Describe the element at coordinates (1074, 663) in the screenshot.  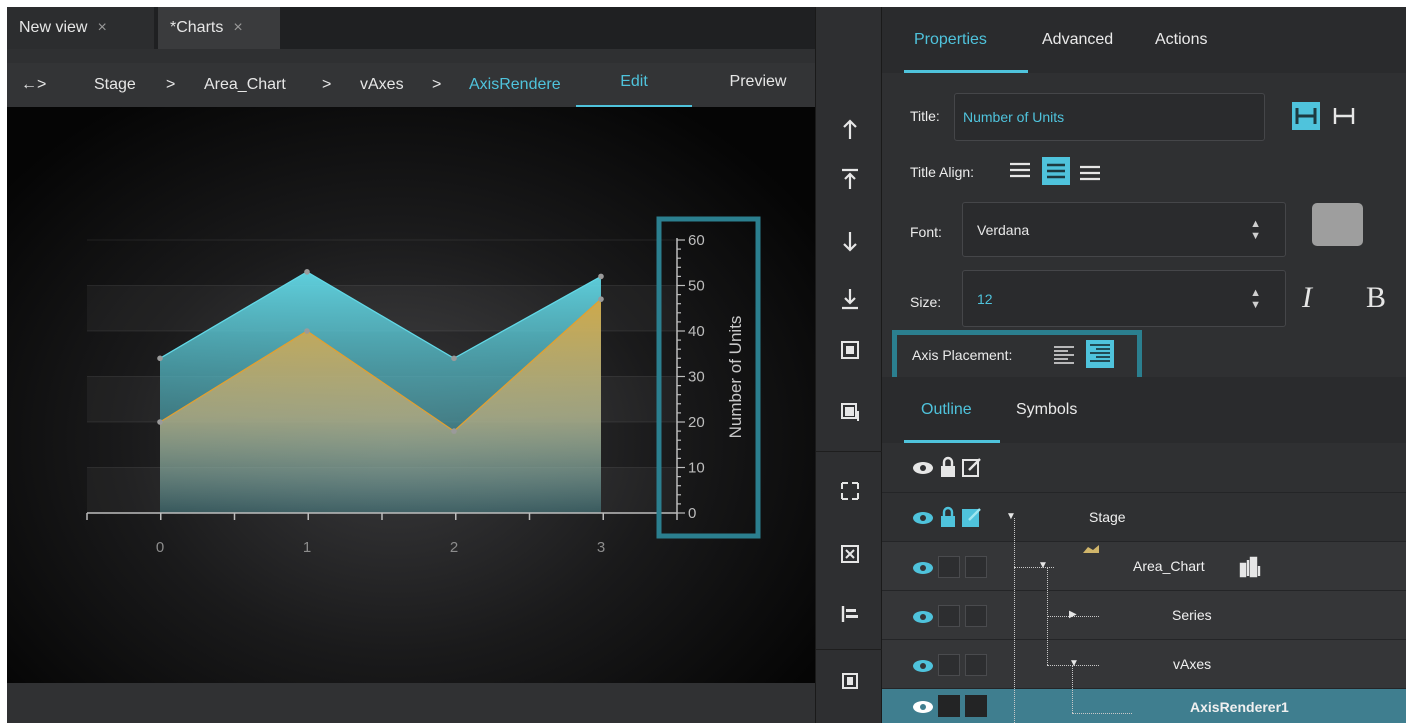
I see `collapse-arrow-icon: ▼` at that location.